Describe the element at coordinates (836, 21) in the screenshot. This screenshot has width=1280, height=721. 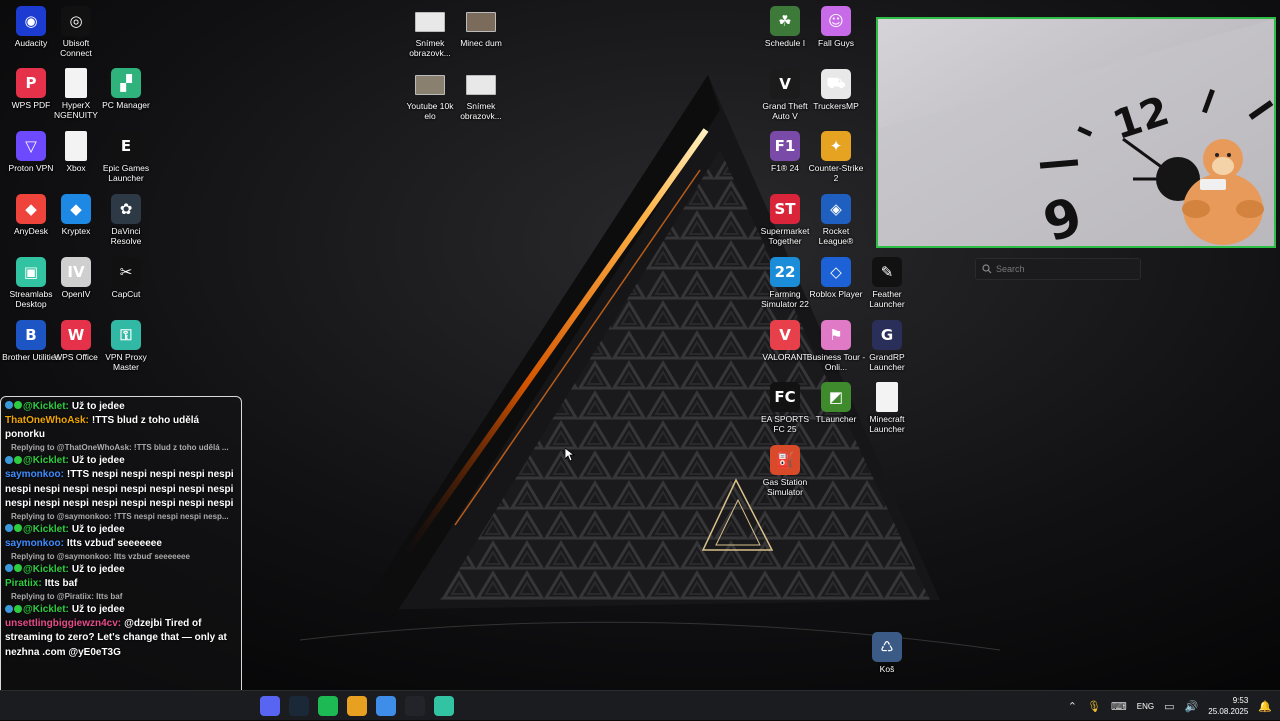
I see `fall-guys-icon: ☺` at that location.